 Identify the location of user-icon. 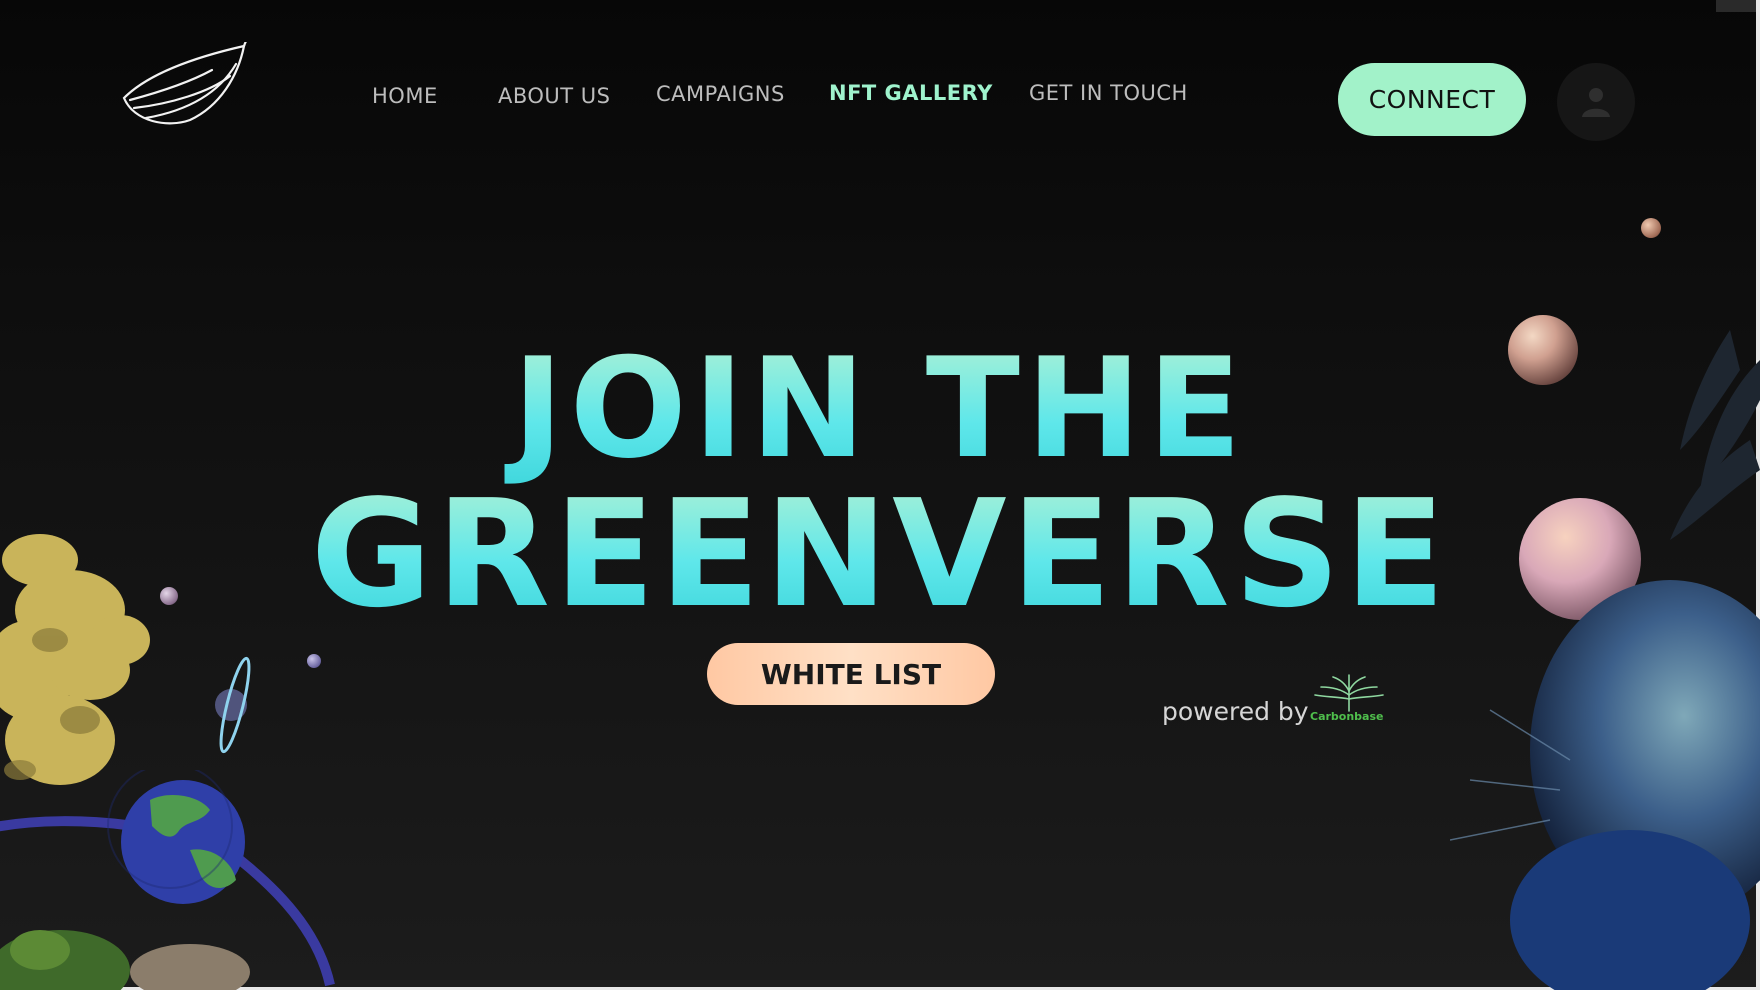
(1596, 102).